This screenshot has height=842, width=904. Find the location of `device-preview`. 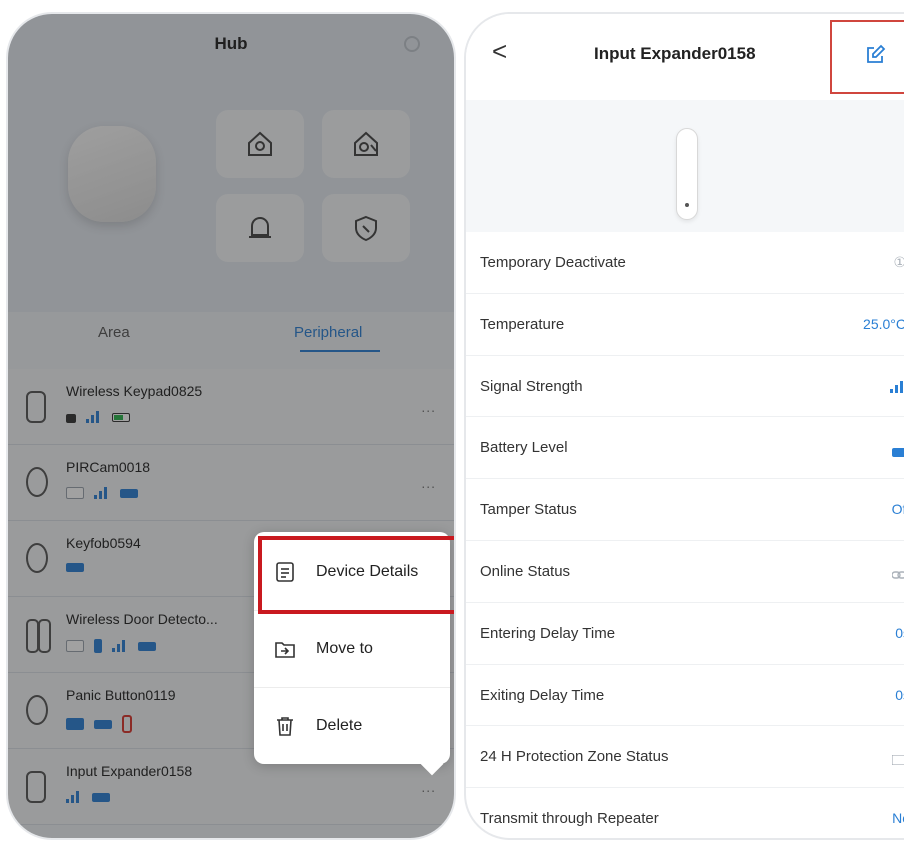

device-preview is located at coordinates (685, 166).